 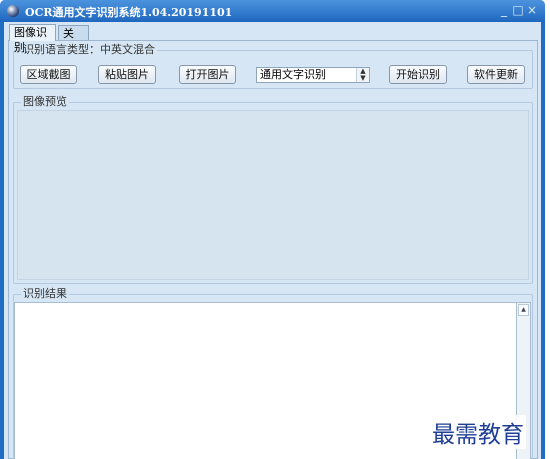 What do you see at coordinates (48, 74) in the screenshot?
I see `region-screenshot-button: 区域截图` at bounding box center [48, 74].